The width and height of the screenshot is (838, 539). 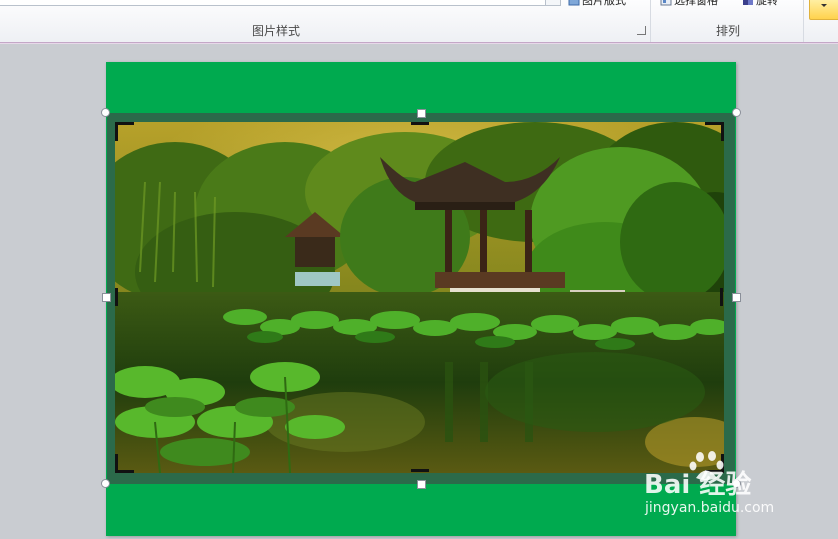 What do you see at coordinates (728, 31) in the screenshot?
I see `arrange-group-label: 排列` at bounding box center [728, 31].